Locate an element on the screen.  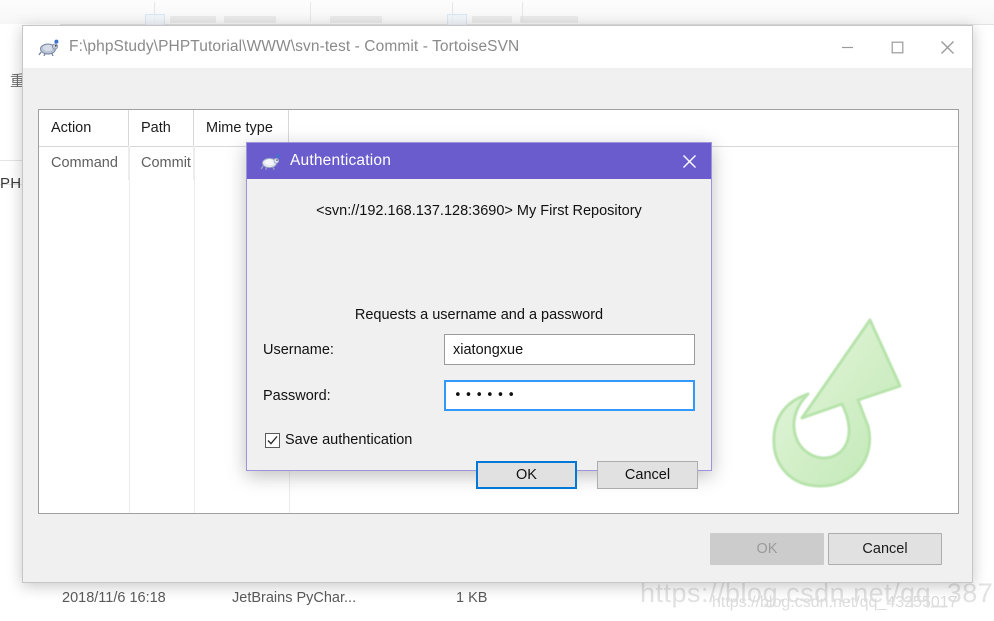
column-header-mime-type: Mime type is located at coordinates (241, 128).